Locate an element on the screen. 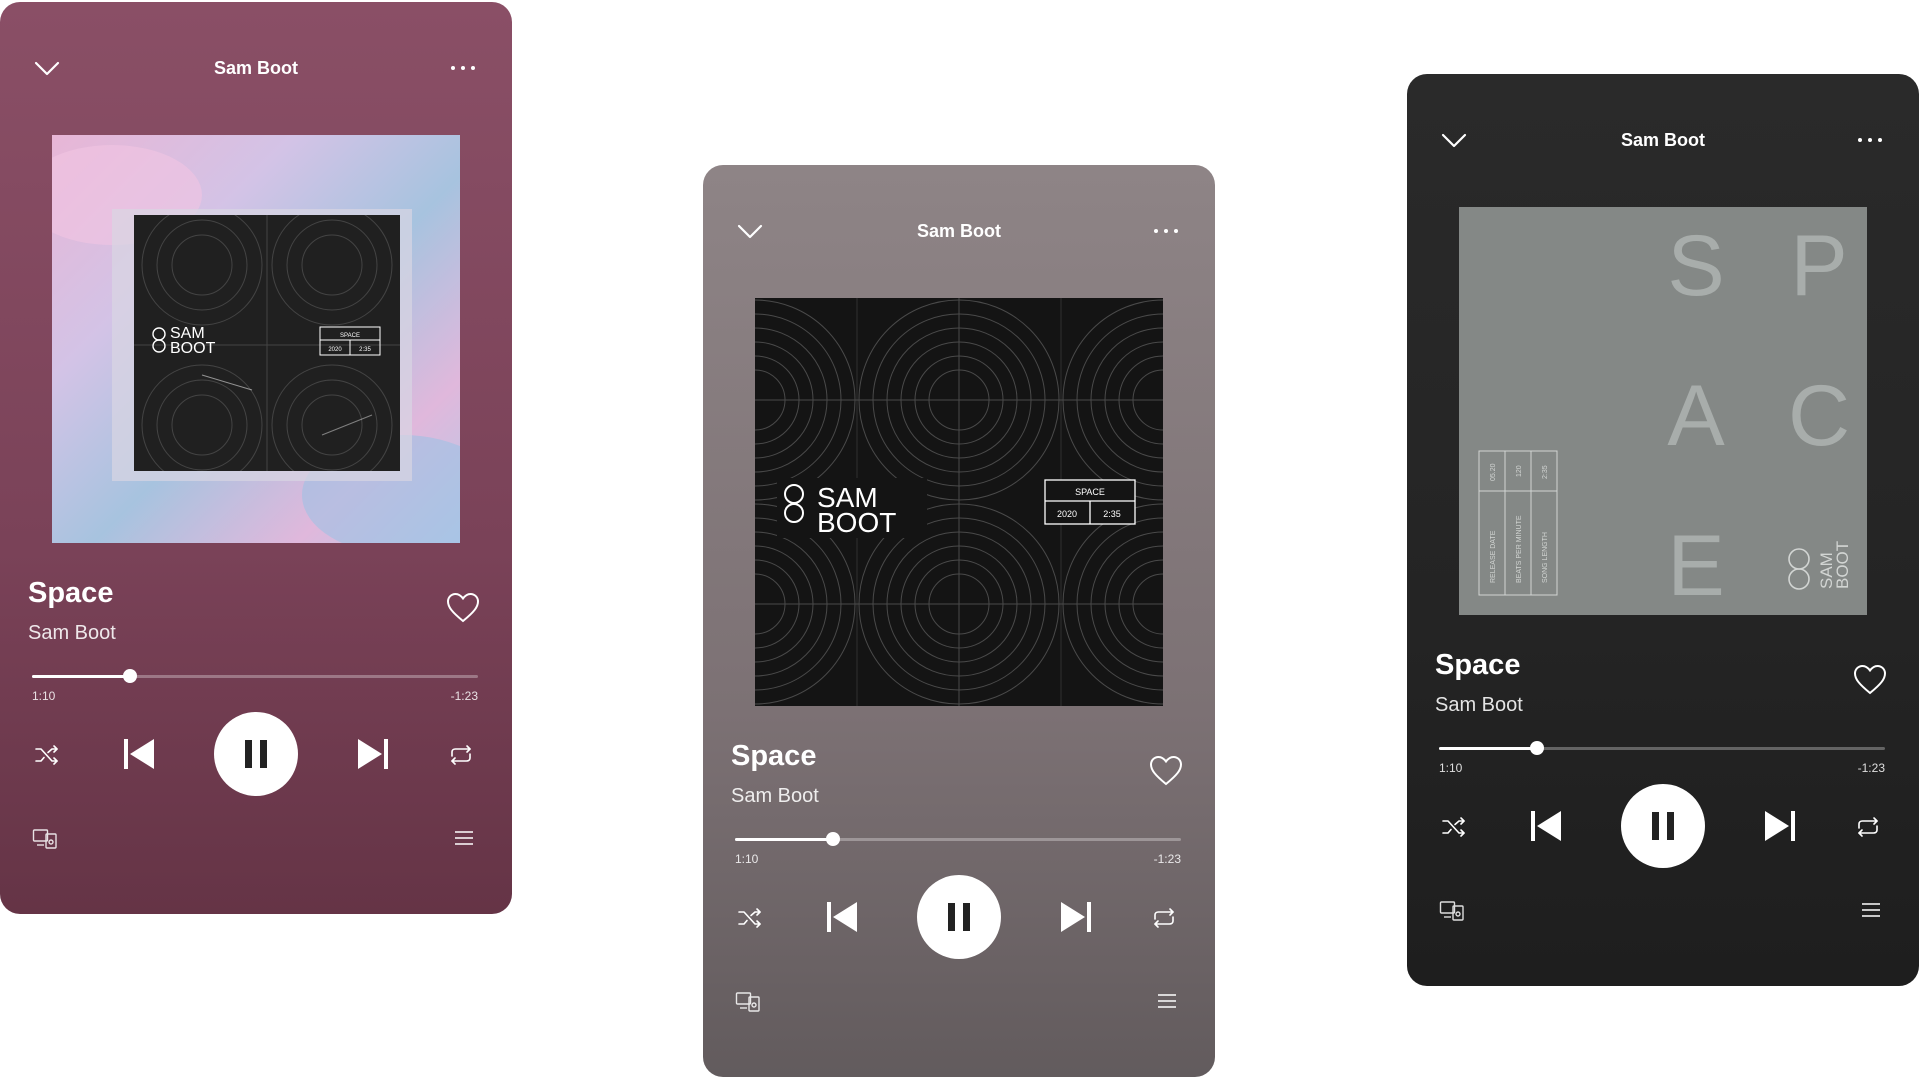  box-year: 2020 is located at coordinates (1067, 514).